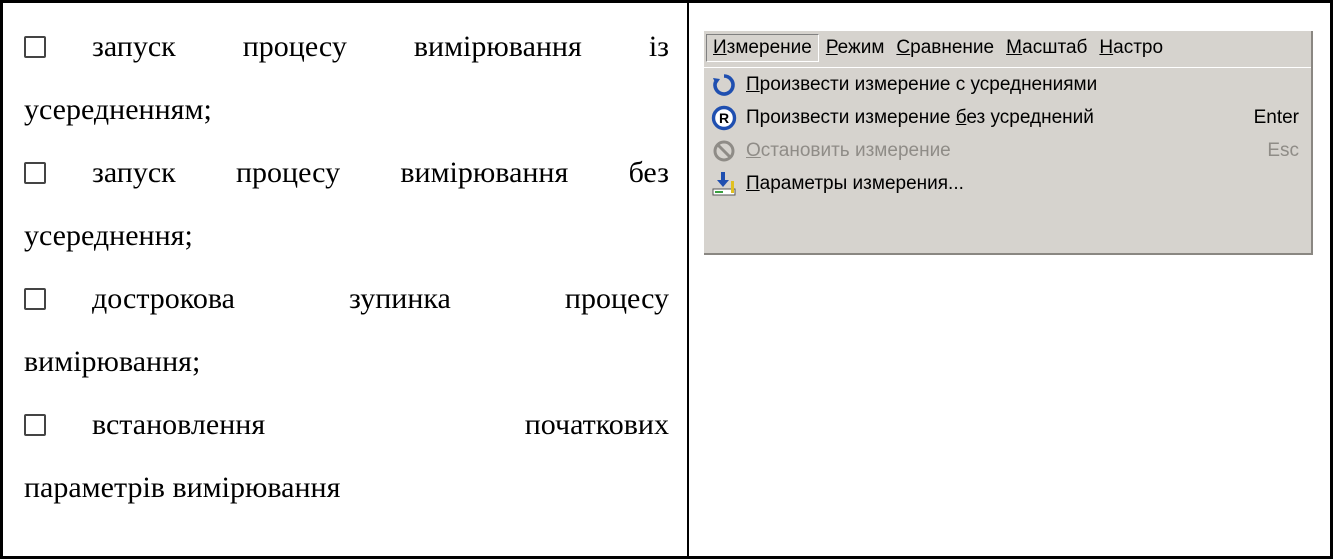 Image resolution: width=1333 pixels, height=559 pixels. I want to click on menu-mode: Режим, so click(855, 48).